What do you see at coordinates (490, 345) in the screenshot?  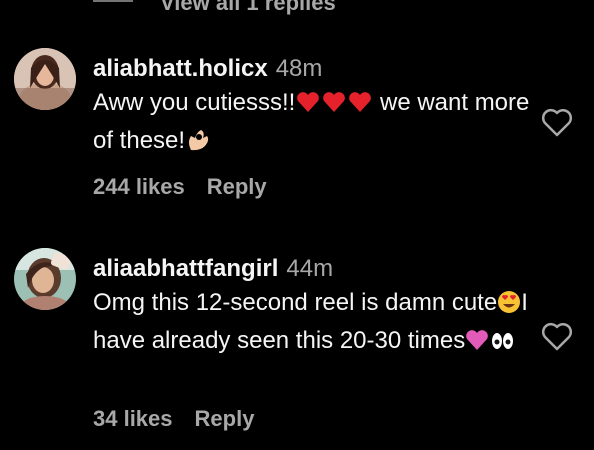 I see `pink-heart-and-eyes-emoji-icon` at bounding box center [490, 345].